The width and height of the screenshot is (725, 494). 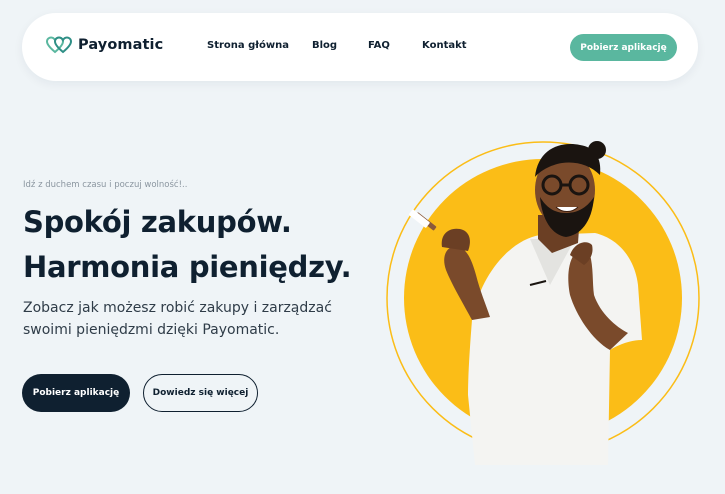 I want to click on hero-headline-line2: Harmonia pieniędzy., so click(x=187, y=267).